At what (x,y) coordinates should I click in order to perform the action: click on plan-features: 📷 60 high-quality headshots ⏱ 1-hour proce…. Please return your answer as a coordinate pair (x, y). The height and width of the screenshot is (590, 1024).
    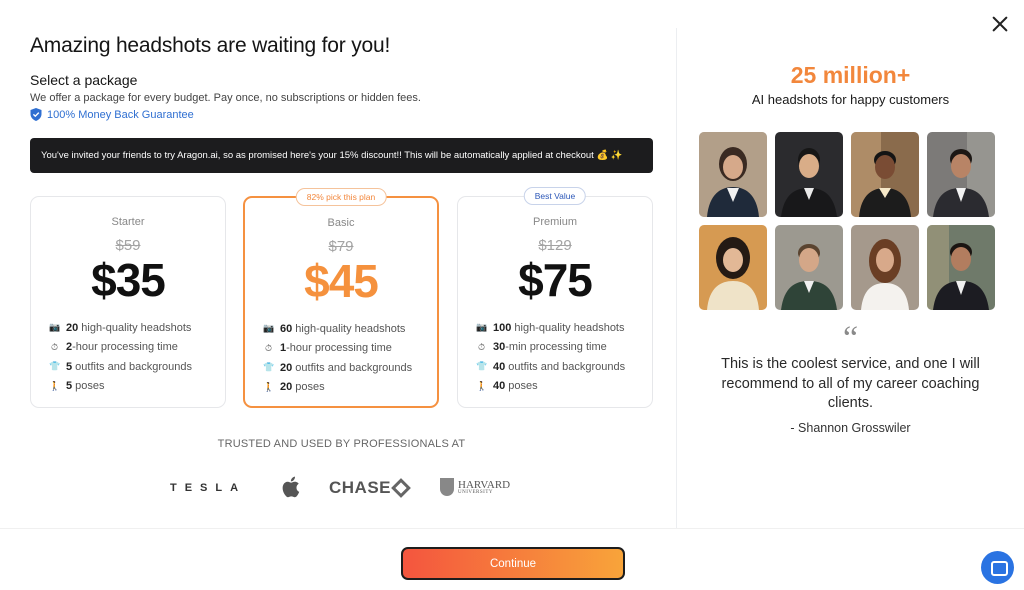
    Looking at the image, I should click on (337, 358).